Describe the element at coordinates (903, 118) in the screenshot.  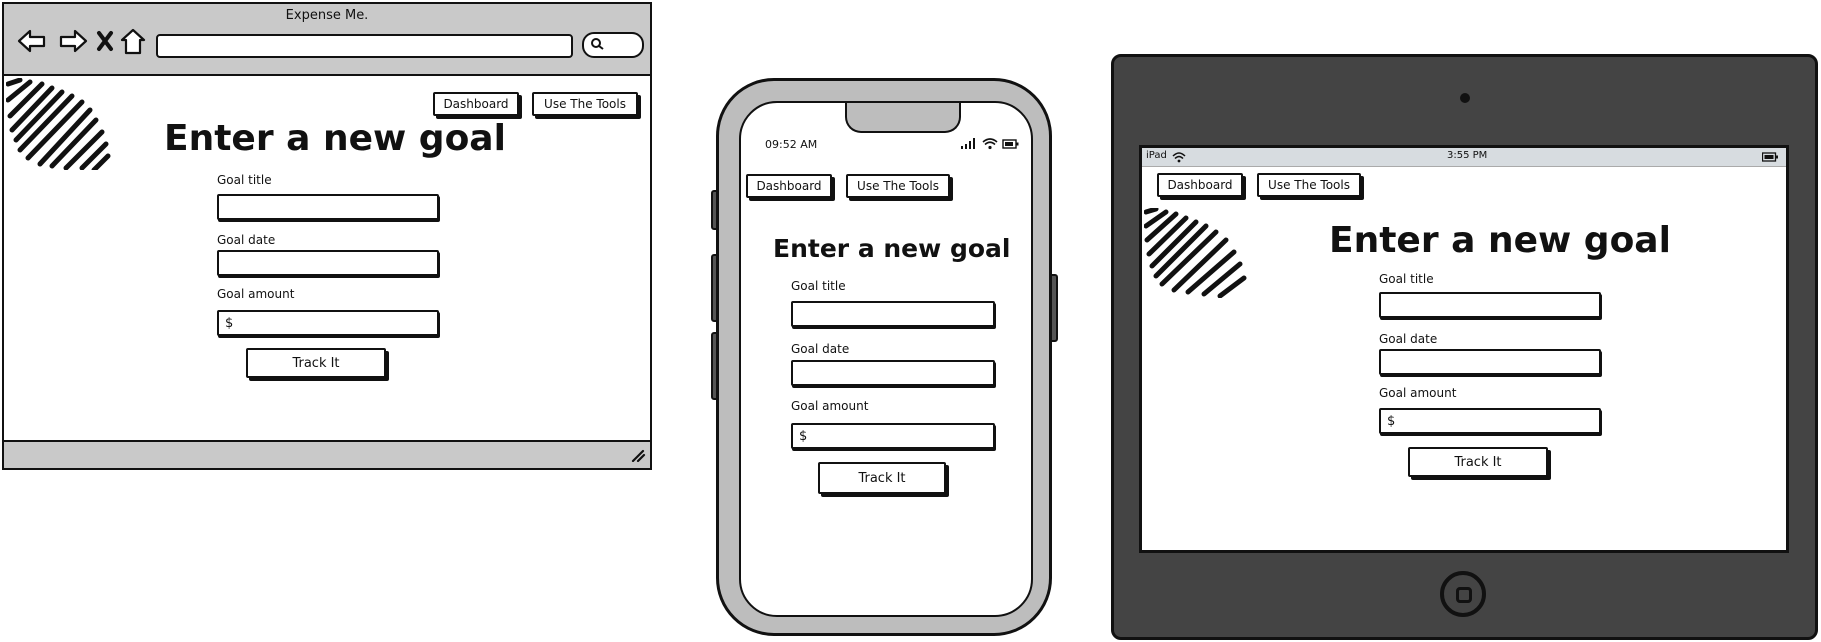
I see `phone-notch` at that location.